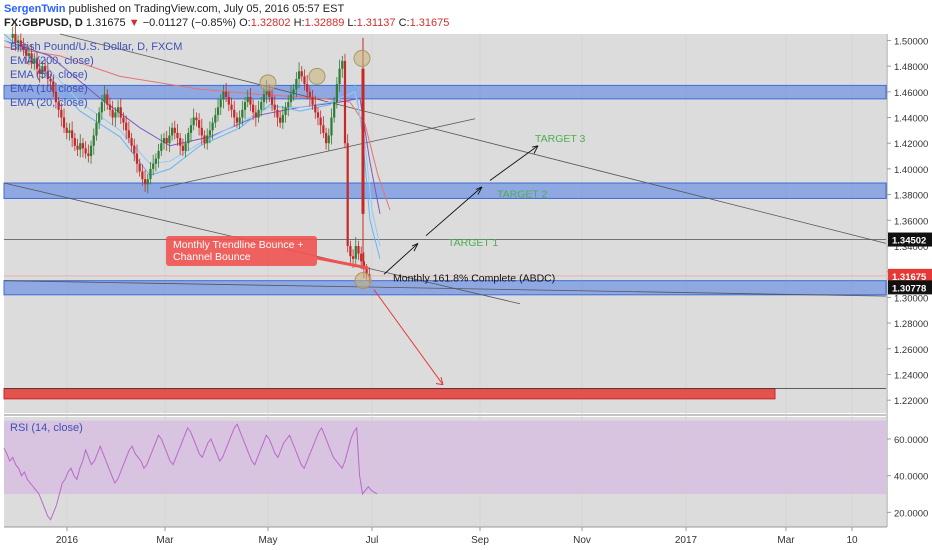 The height and width of the screenshot is (550, 932). What do you see at coordinates (96, 47) in the screenshot?
I see `legend-title: British Pound/U.S. Dollar, D, FXCM` at bounding box center [96, 47].